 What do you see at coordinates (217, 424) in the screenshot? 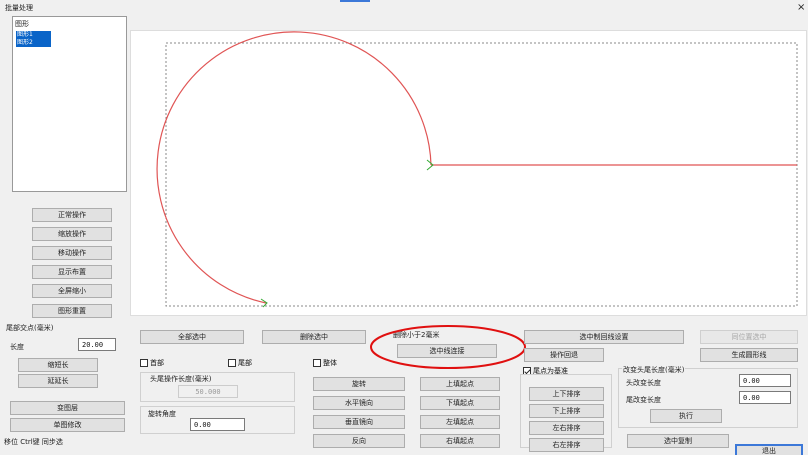
I see `rotate-angle-input: 0.00` at bounding box center [217, 424].